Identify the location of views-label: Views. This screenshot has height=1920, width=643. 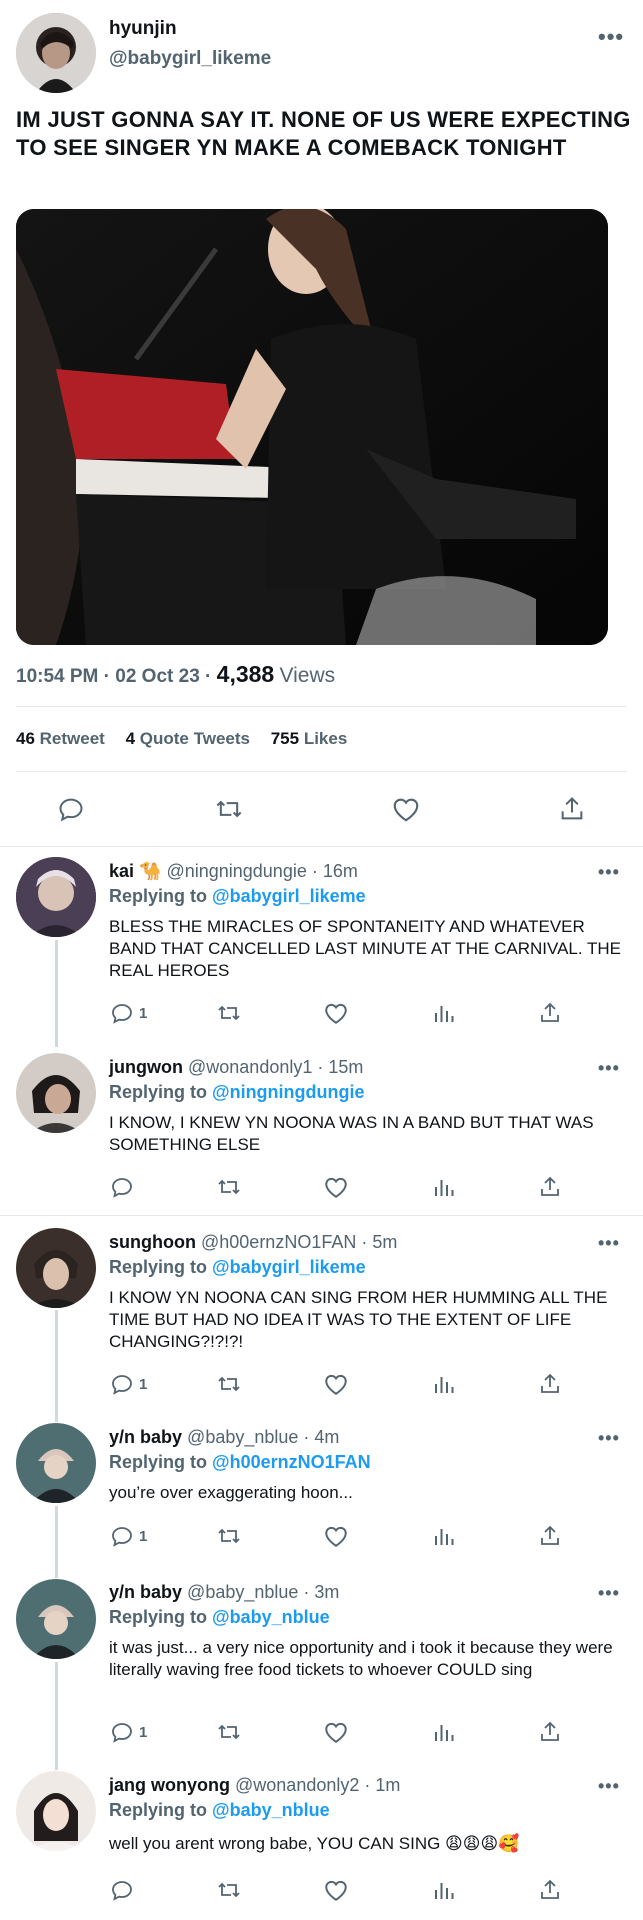
(307, 675).